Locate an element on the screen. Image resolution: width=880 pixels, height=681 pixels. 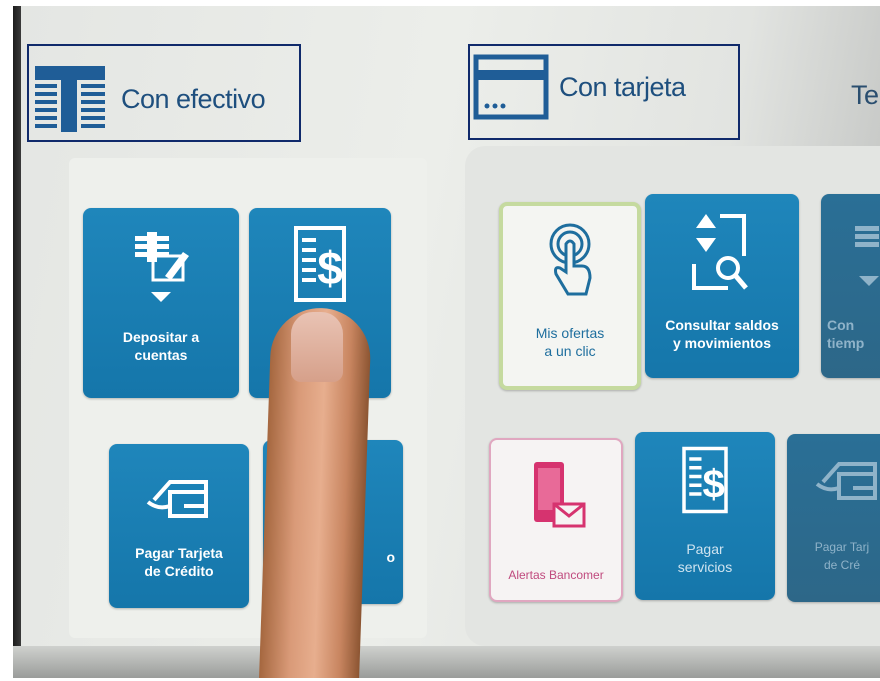
tab-third-label: Te is located at coordinates (865, 95).